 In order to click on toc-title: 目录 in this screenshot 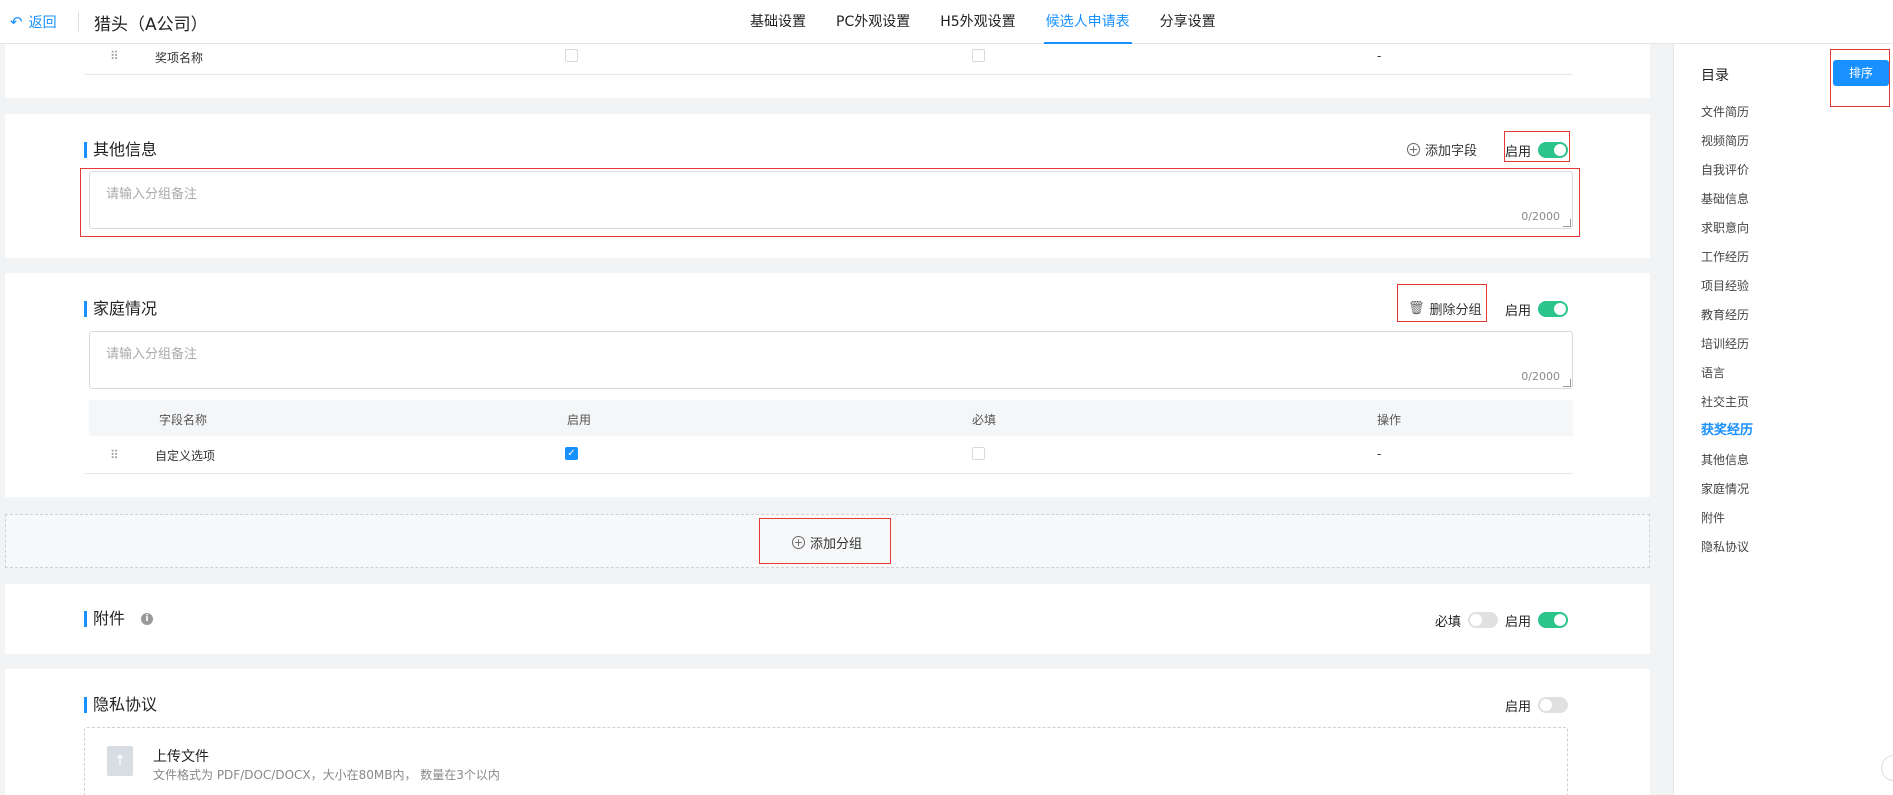, I will do `click(1715, 76)`.